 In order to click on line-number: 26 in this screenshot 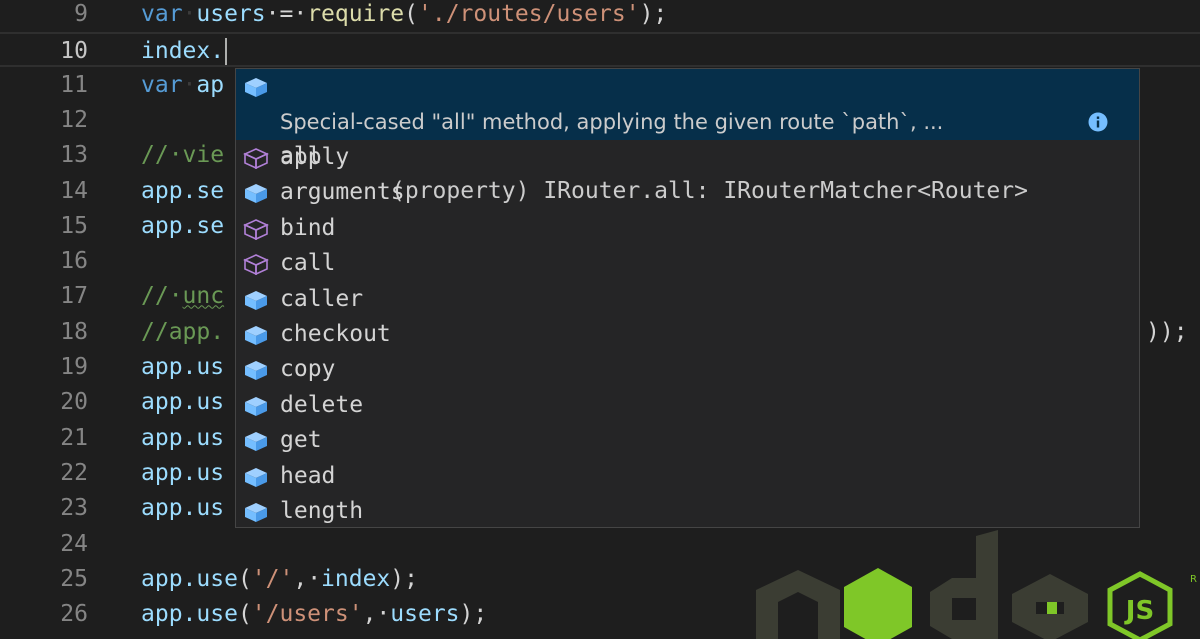, I will do `click(74, 614)`.